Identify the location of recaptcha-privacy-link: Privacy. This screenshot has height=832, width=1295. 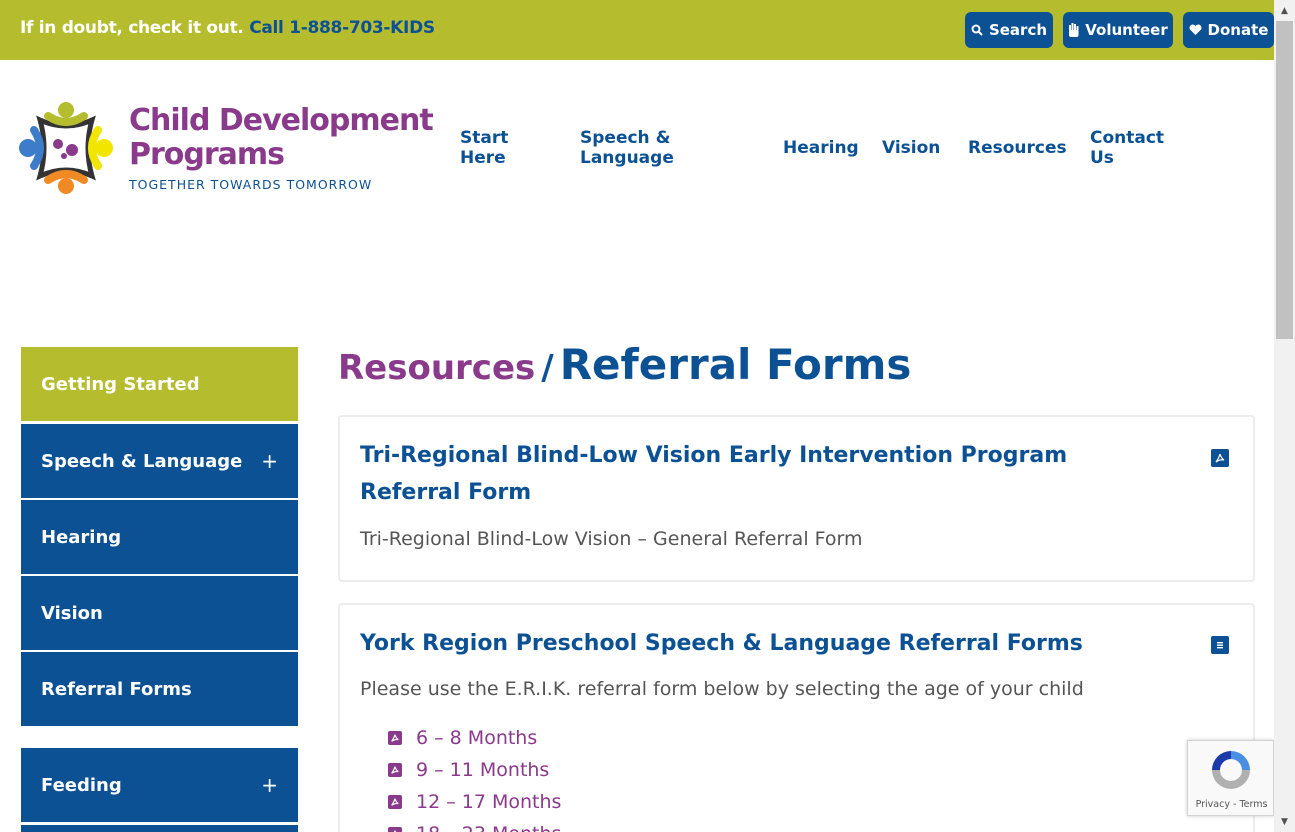
(1213, 804).